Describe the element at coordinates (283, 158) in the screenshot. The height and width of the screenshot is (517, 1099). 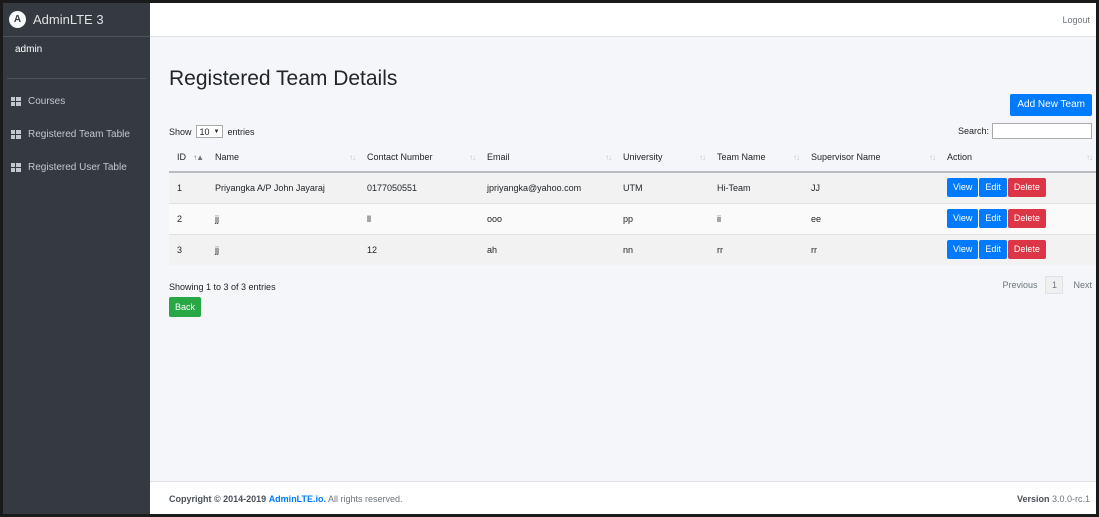
I see `column-header-name: Name ↑↓` at that location.